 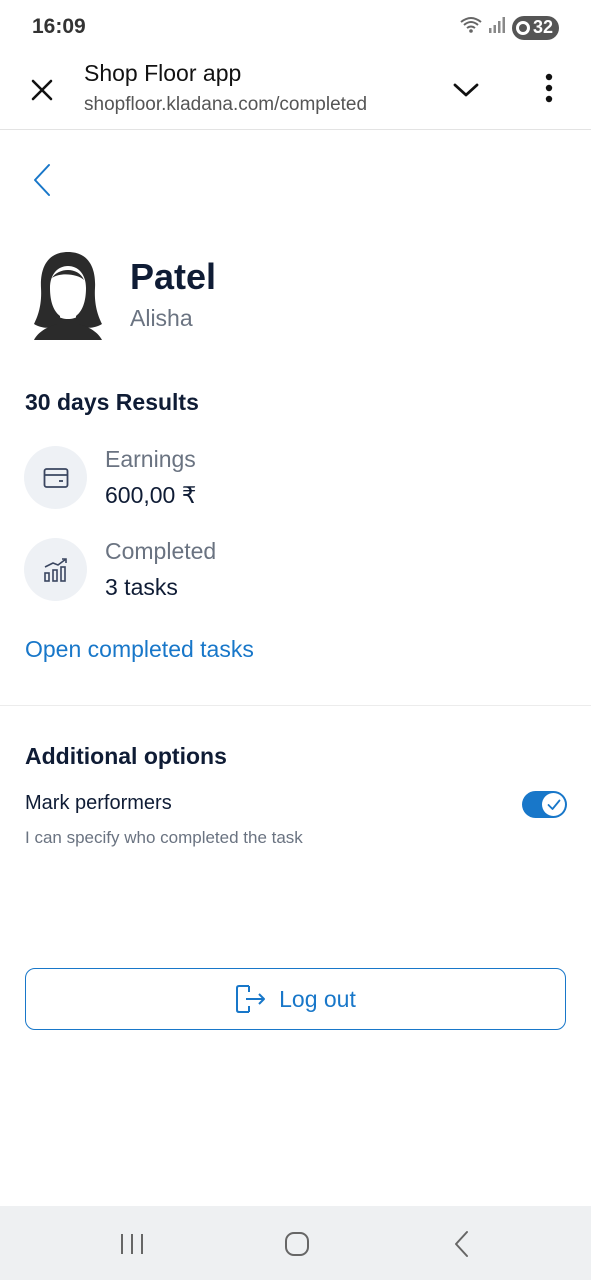 I want to click on avatar, so click(x=68, y=295).